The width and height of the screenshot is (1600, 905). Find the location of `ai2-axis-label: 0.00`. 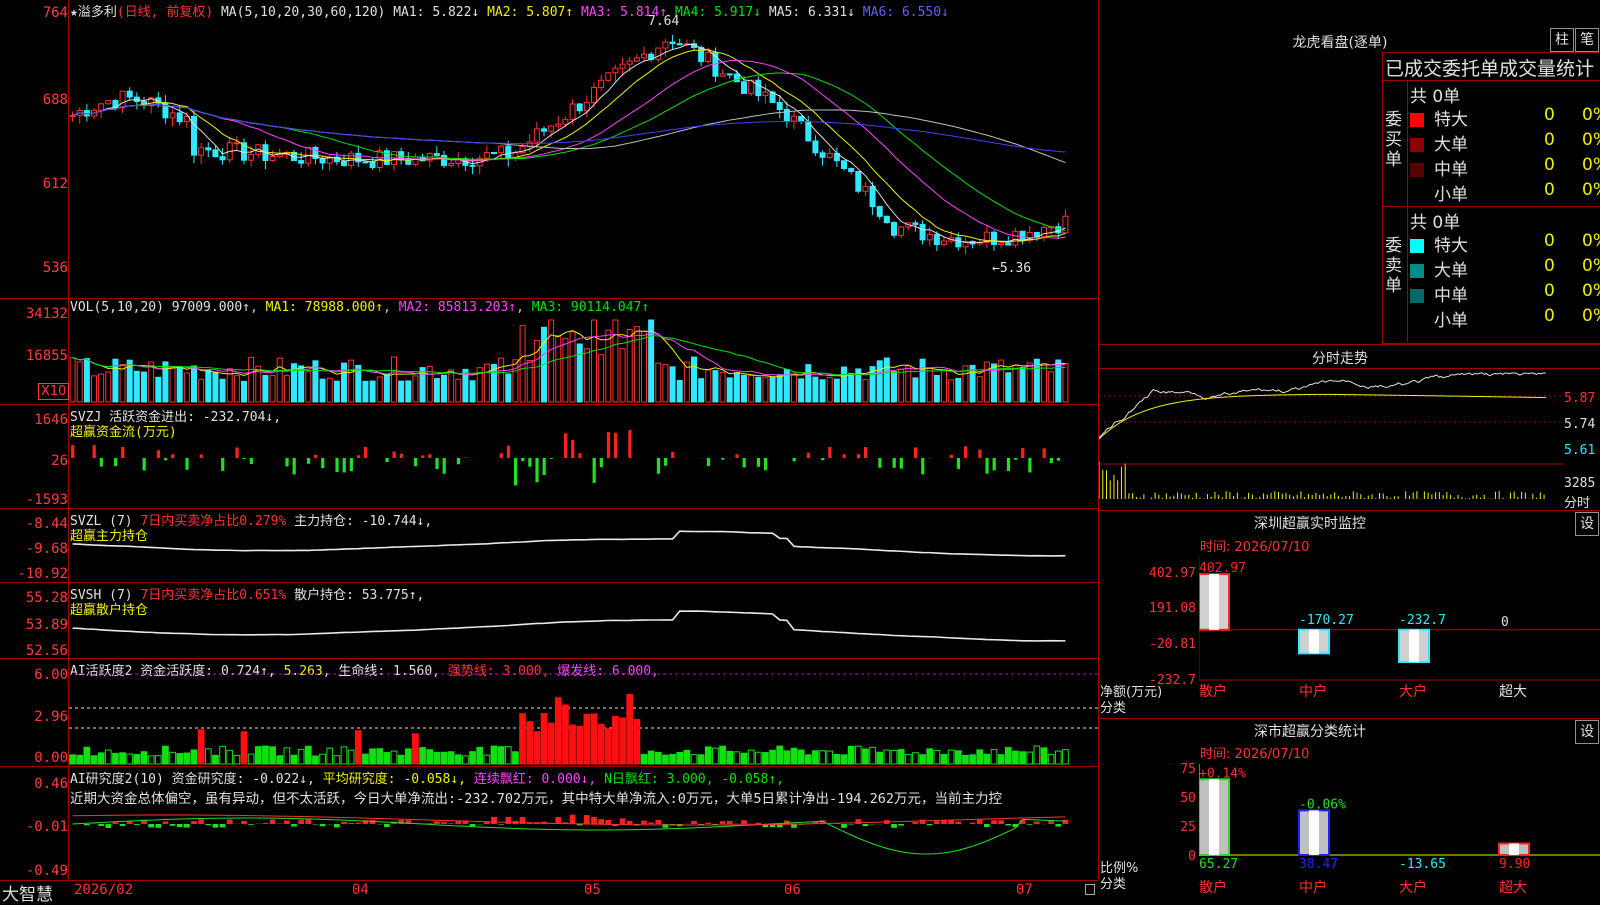

ai2-axis-label: 0.00 is located at coordinates (34, 758).